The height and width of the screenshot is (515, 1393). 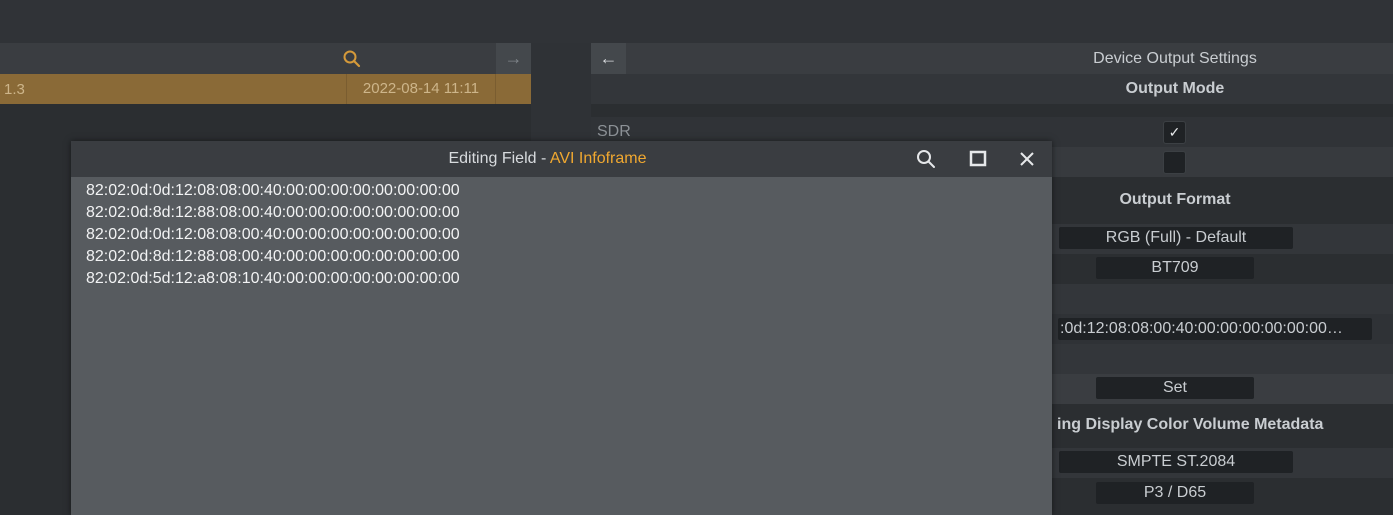 What do you see at coordinates (614, 131) in the screenshot?
I see `sdr-label: SDR` at bounding box center [614, 131].